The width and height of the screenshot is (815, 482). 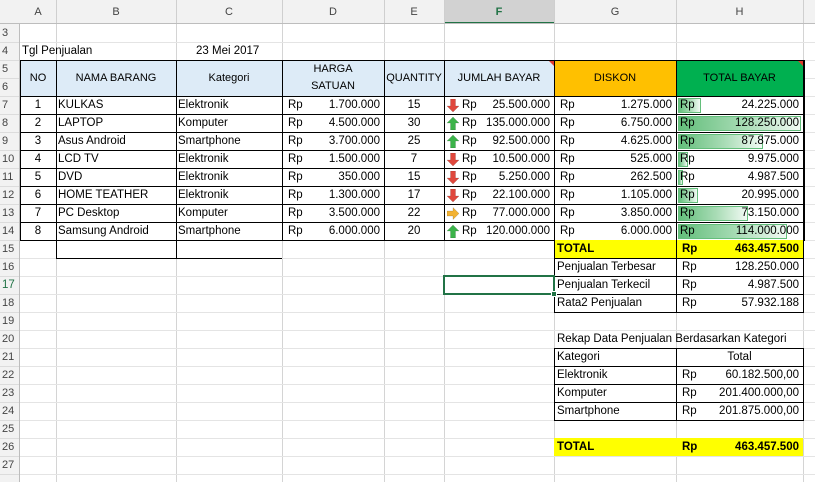 What do you see at coordinates (512, 123) in the screenshot?
I see `cell-amount-paid: 135.000.000` at bounding box center [512, 123].